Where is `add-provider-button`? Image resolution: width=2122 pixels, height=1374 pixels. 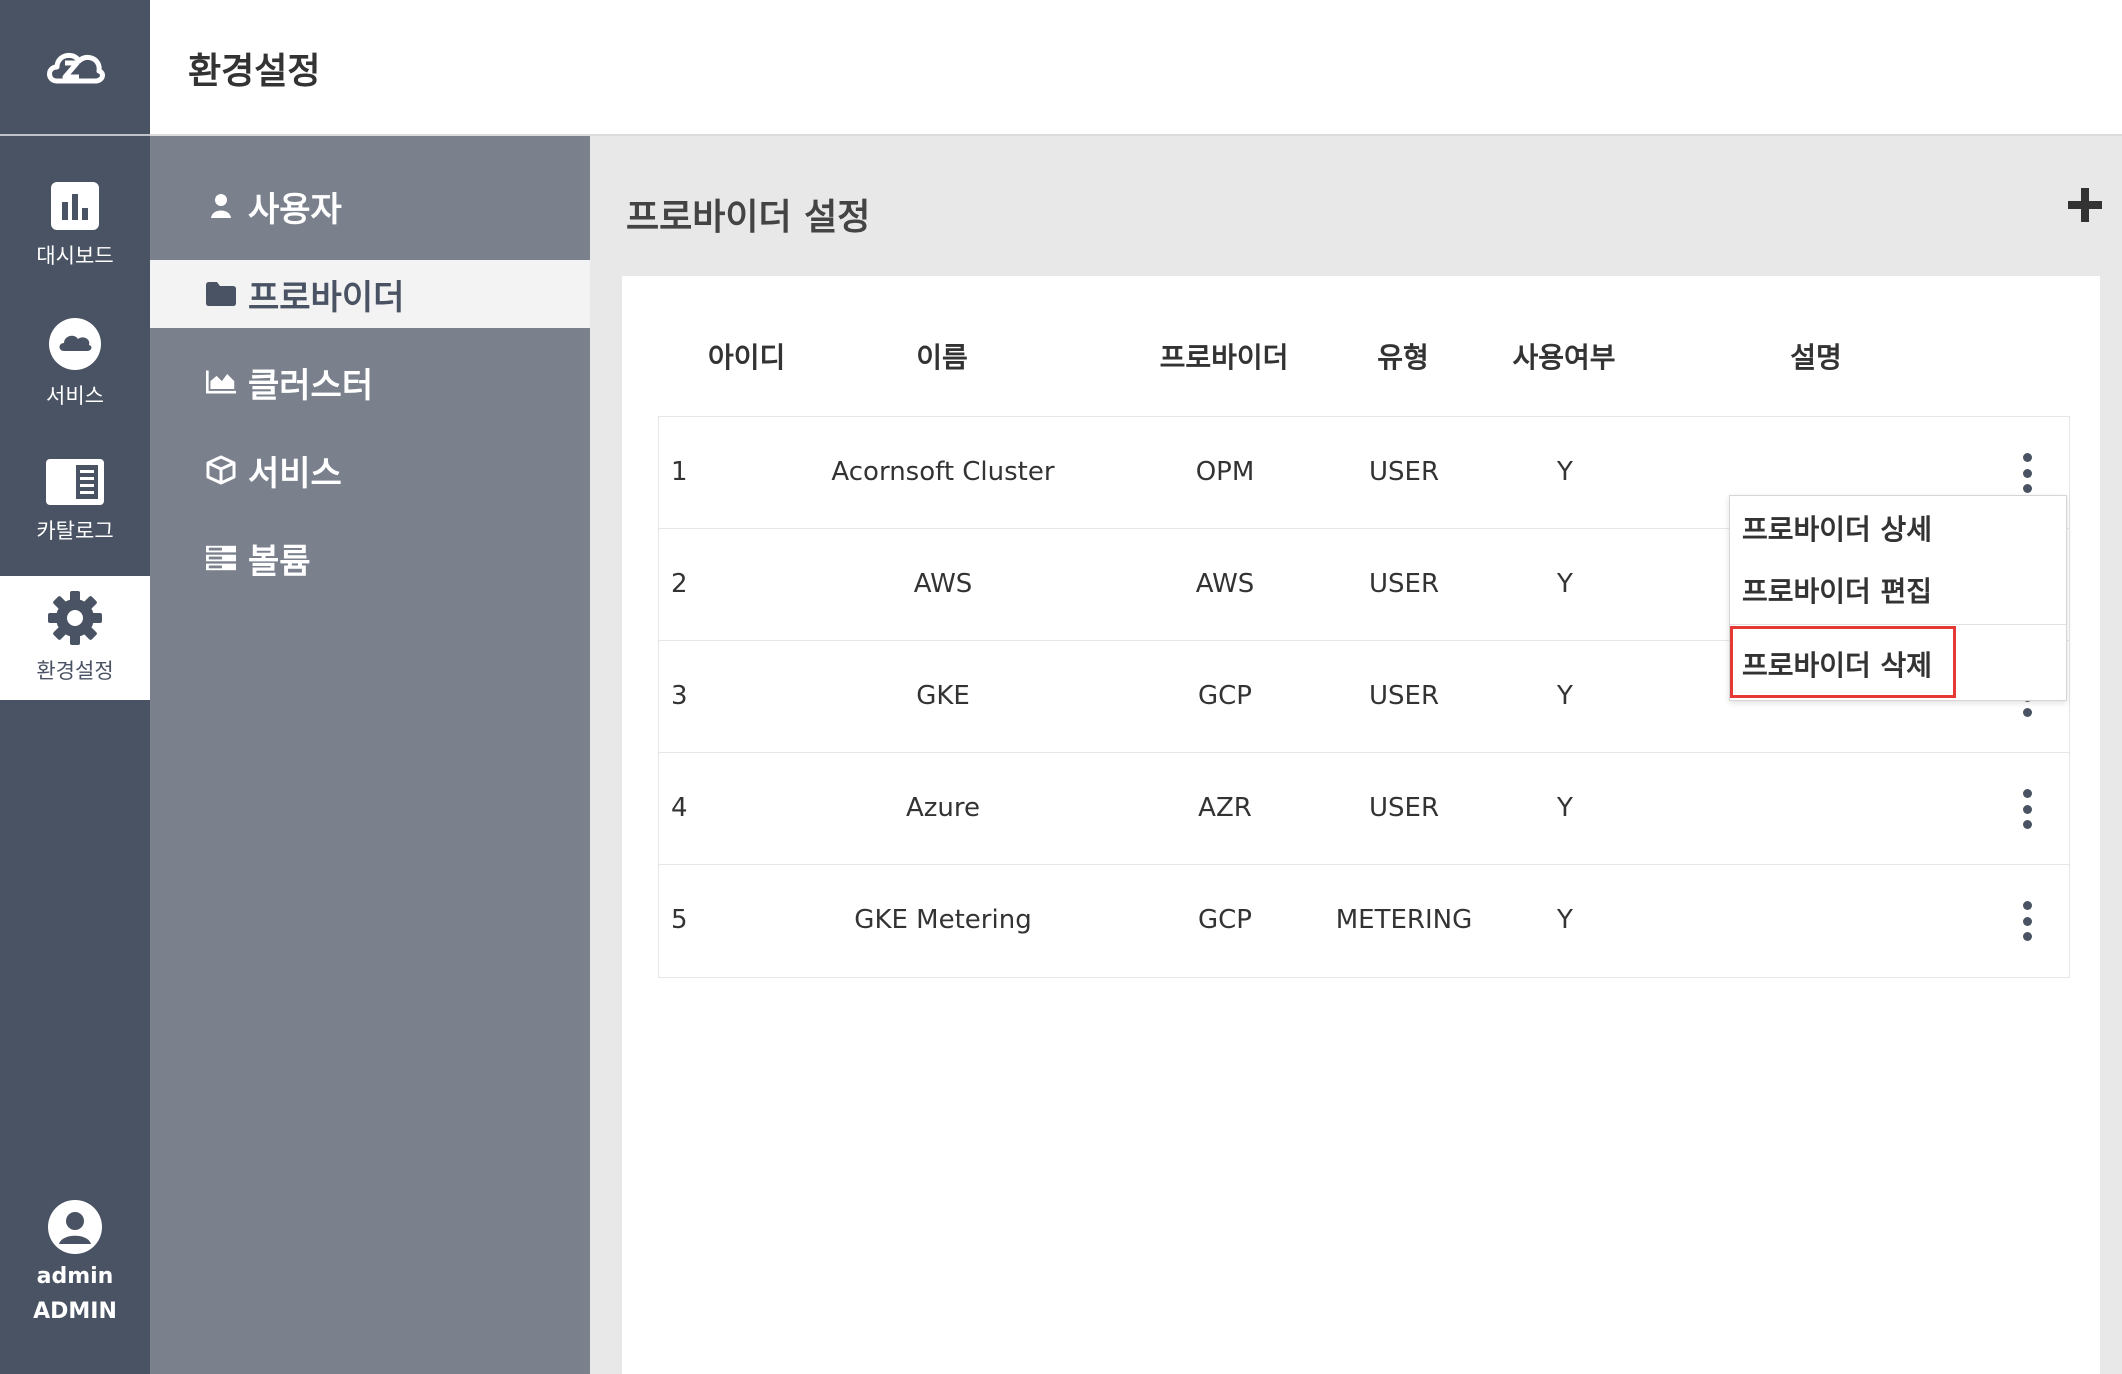 add-provider-button is located at coordinates (2088, 208).